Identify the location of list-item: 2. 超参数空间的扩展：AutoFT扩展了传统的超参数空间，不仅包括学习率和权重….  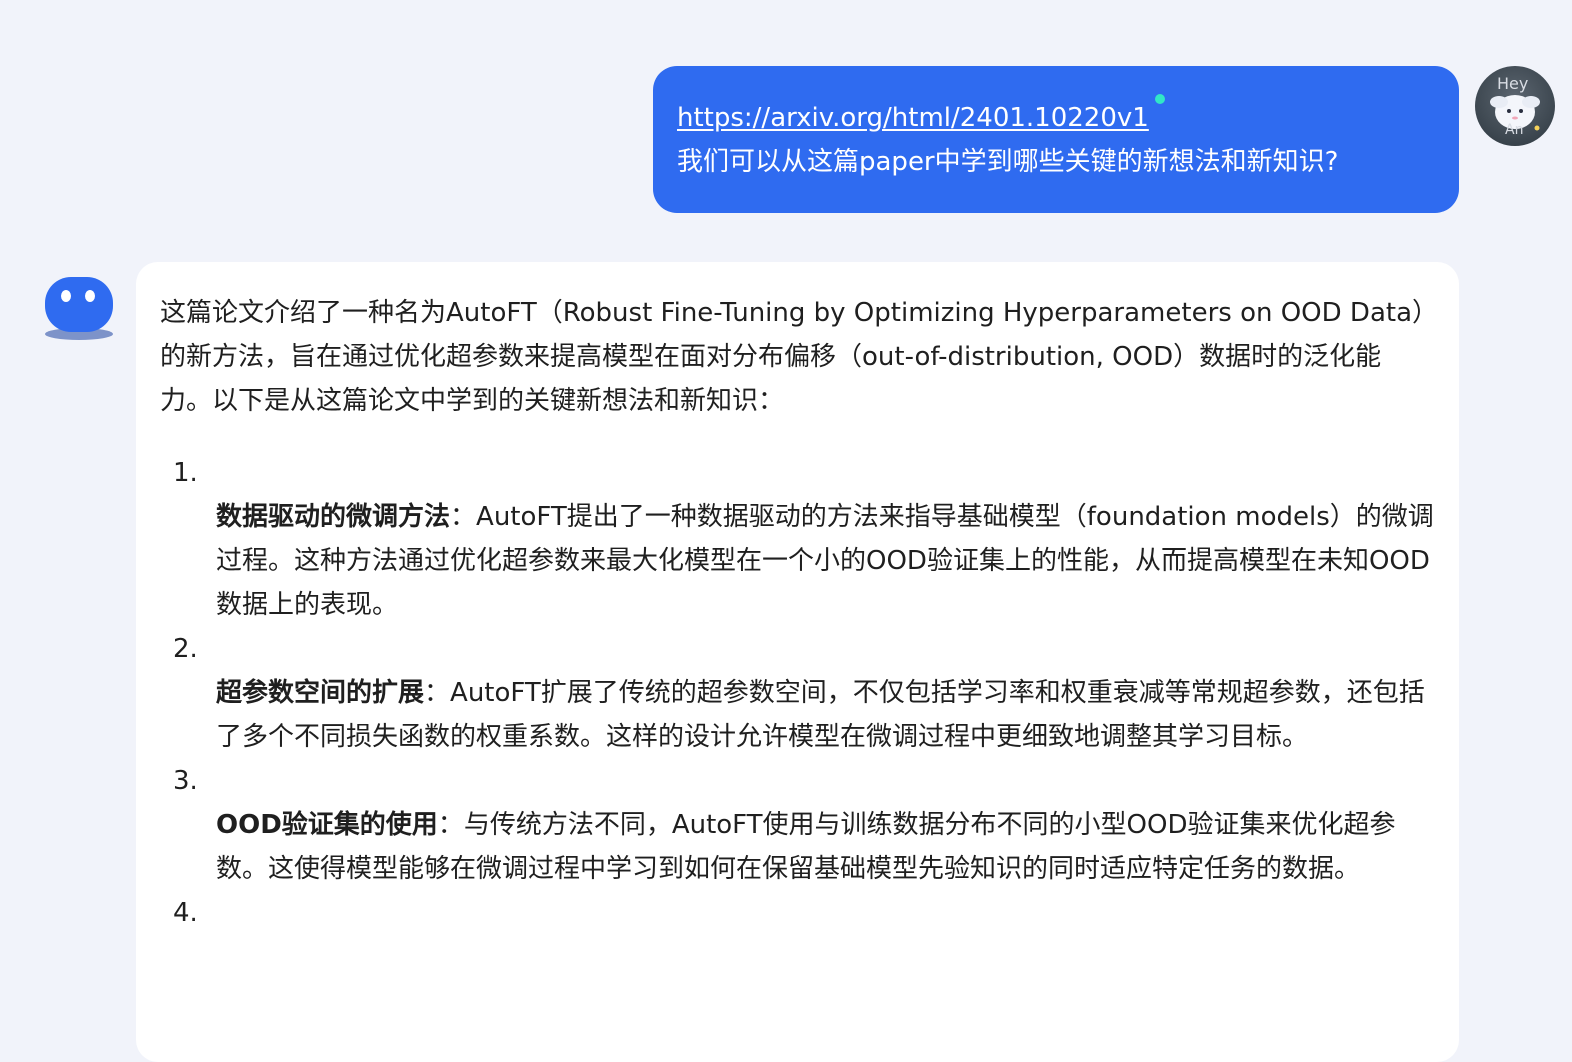
(797, 693).